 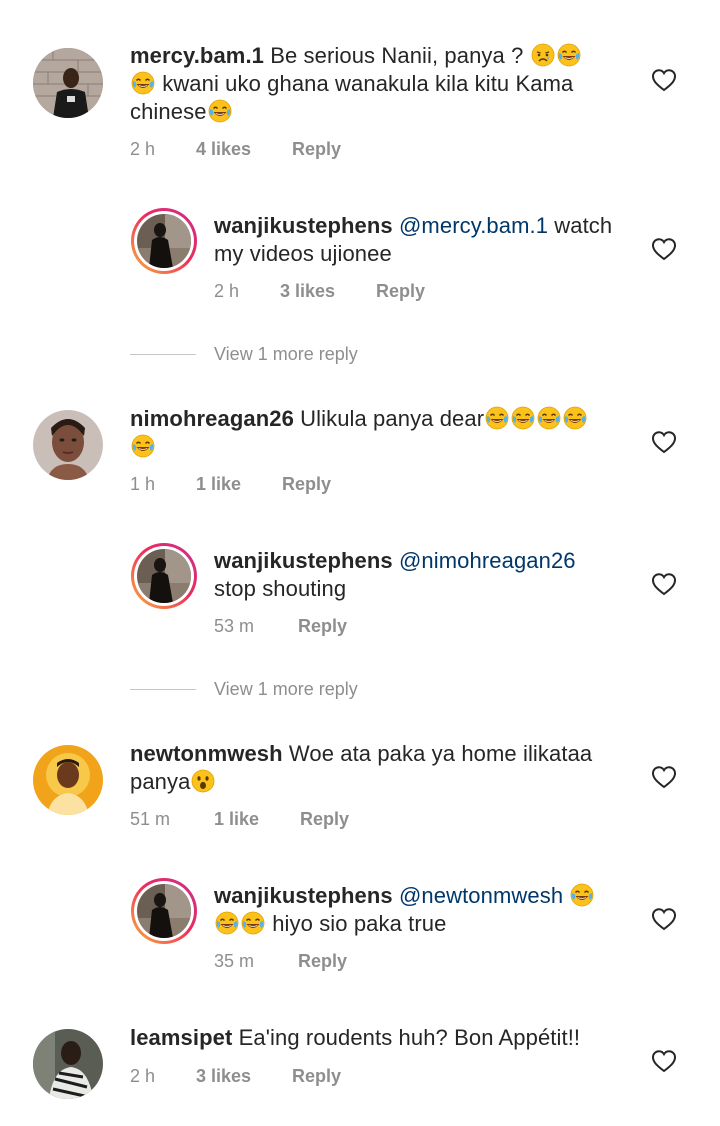 I want to click on comment-meta: 2 h 3 likes Reply, so click(x=235, y=1076).